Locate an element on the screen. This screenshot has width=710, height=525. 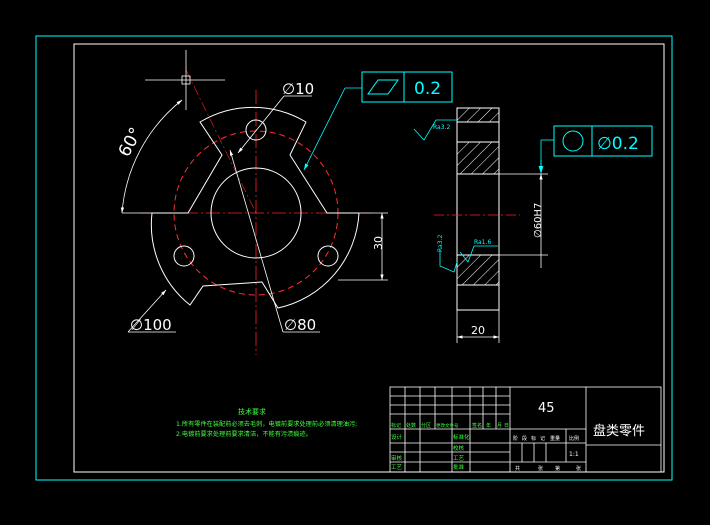
row-standard: 标准化 is located at coordinates (461, 437).